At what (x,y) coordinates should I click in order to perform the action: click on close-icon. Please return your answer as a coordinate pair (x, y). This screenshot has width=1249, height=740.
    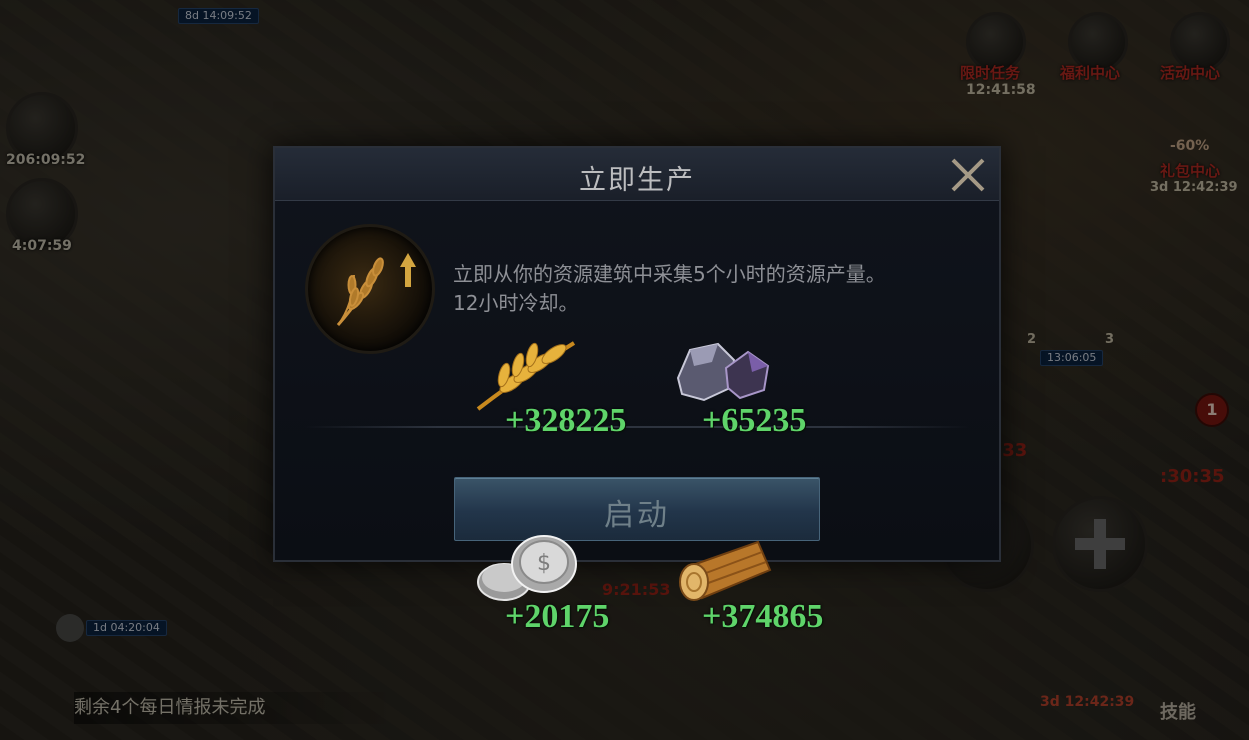
    Looking at the image, I should click on (968, 175).